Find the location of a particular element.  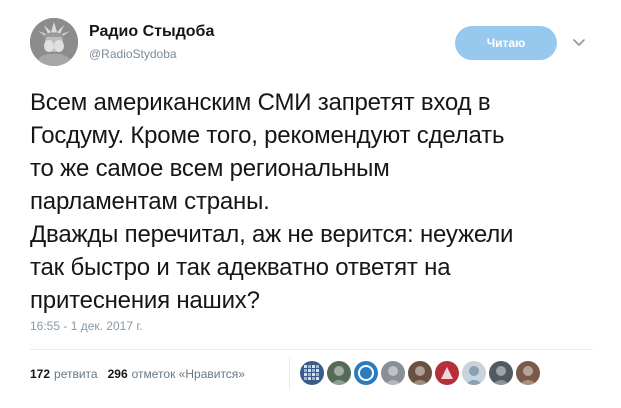

follow-button: Читаю is located at coordinates (506, 43).